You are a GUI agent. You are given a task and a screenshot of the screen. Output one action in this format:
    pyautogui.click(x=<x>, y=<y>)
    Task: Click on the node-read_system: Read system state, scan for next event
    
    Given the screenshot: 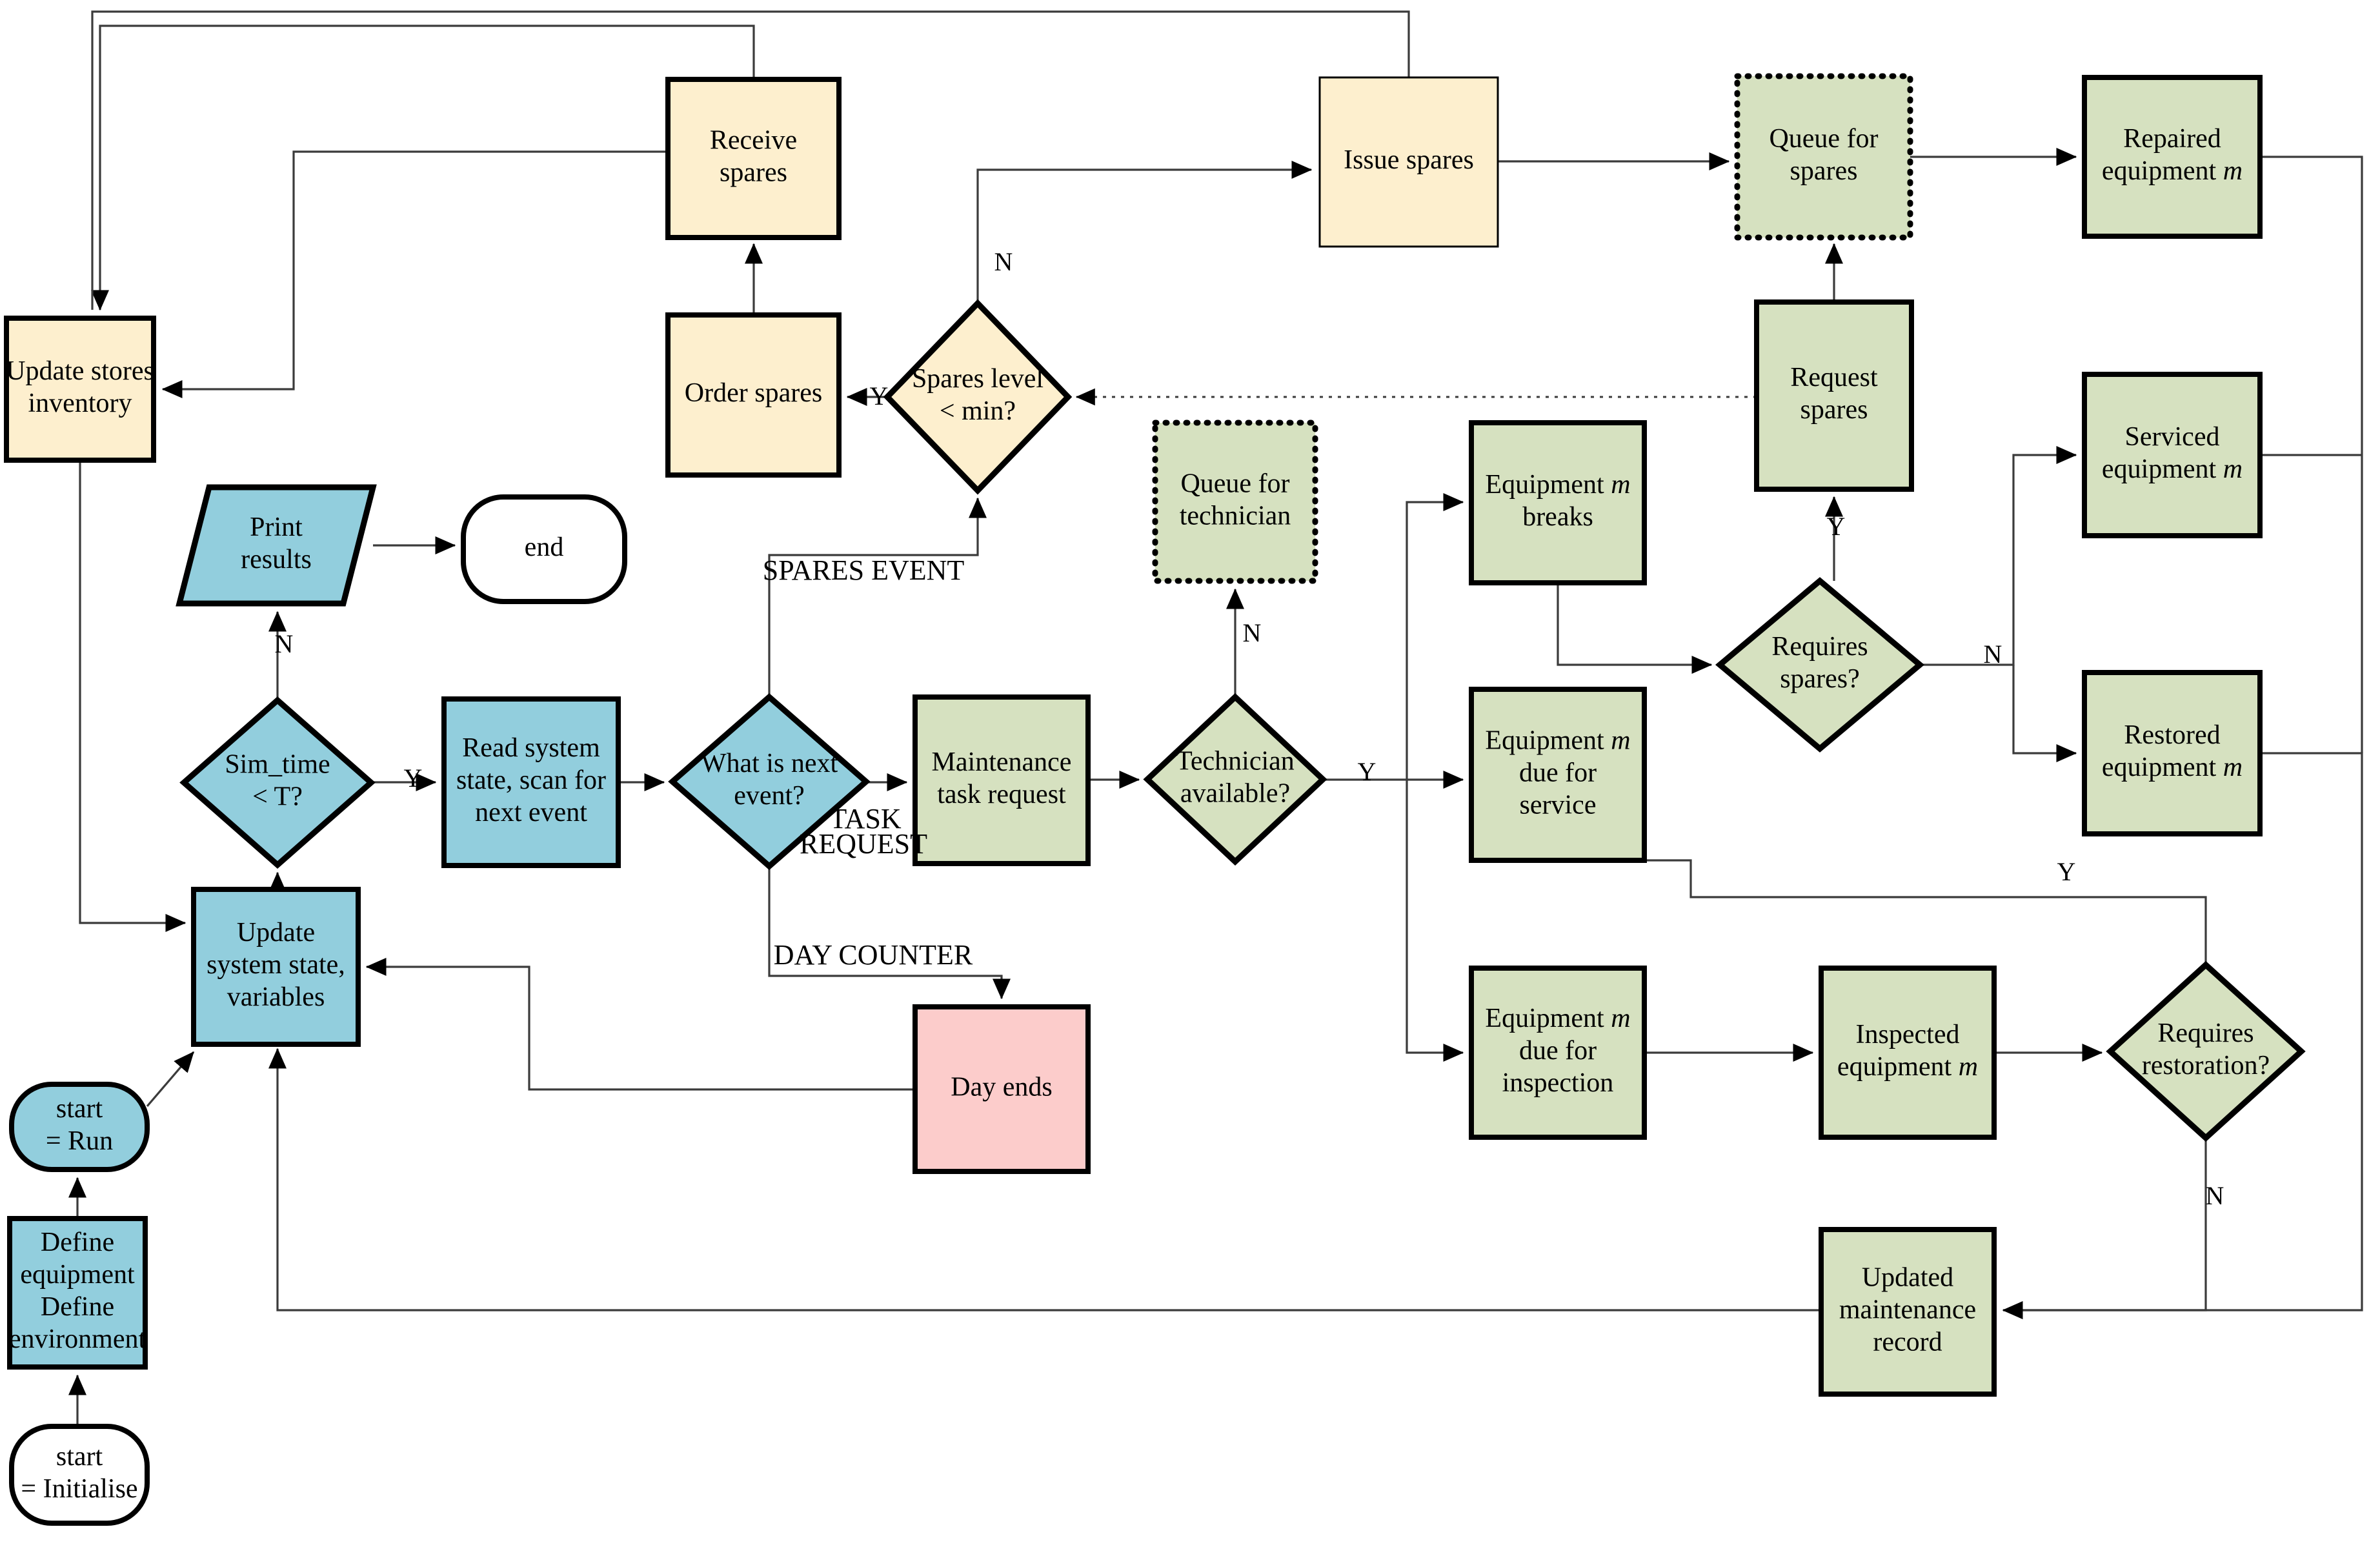 What is the action you would take?
    pyautogui.click(x=531, y=782)
    